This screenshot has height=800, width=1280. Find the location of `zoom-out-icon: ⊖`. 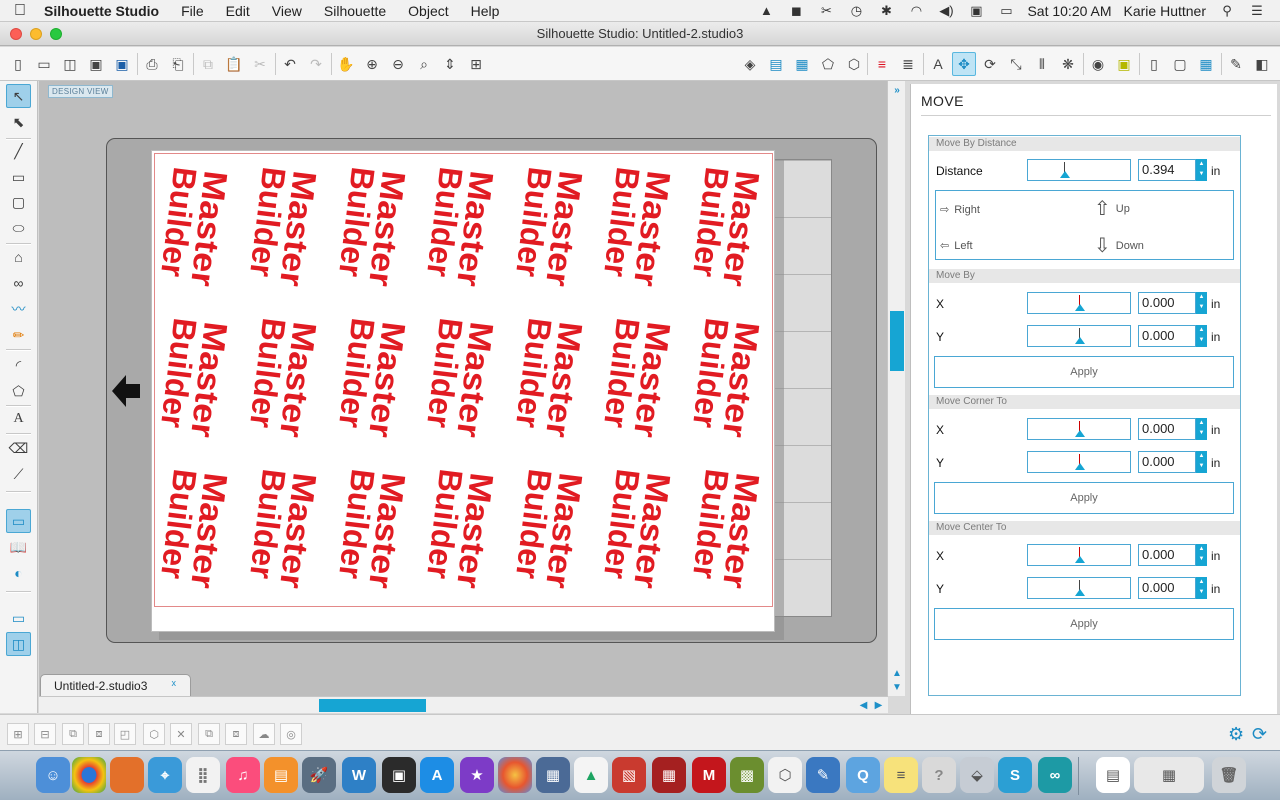

zoom-out-icon: ⊖ is located at coordinates (398, 64).